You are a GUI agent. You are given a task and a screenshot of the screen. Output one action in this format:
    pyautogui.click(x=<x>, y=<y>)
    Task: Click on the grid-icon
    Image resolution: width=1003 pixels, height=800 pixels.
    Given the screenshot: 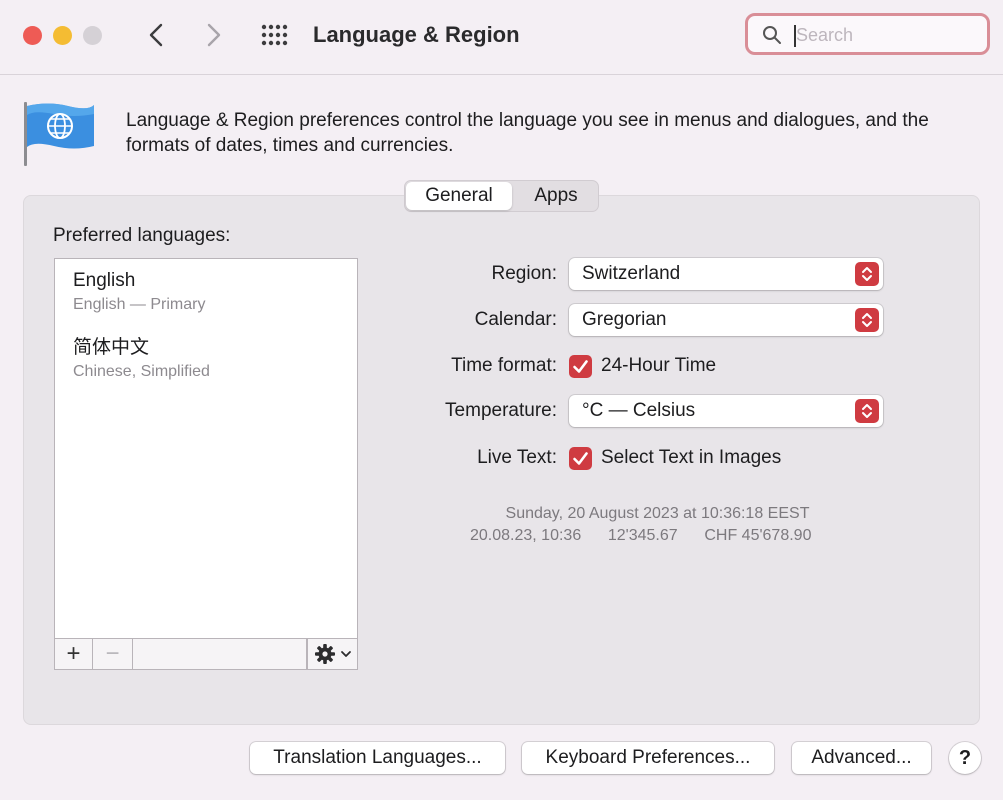 What is the action you would take?
    pyautogui.click(x=274, y=35)
    